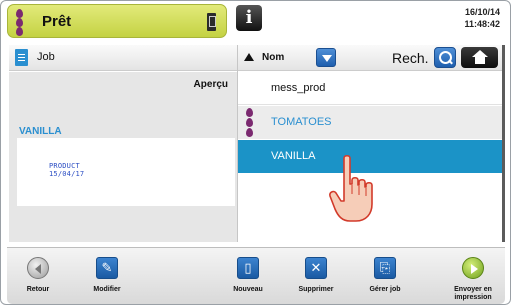  I want to click on manage-job-label: Gérer job, so click(385, 289).